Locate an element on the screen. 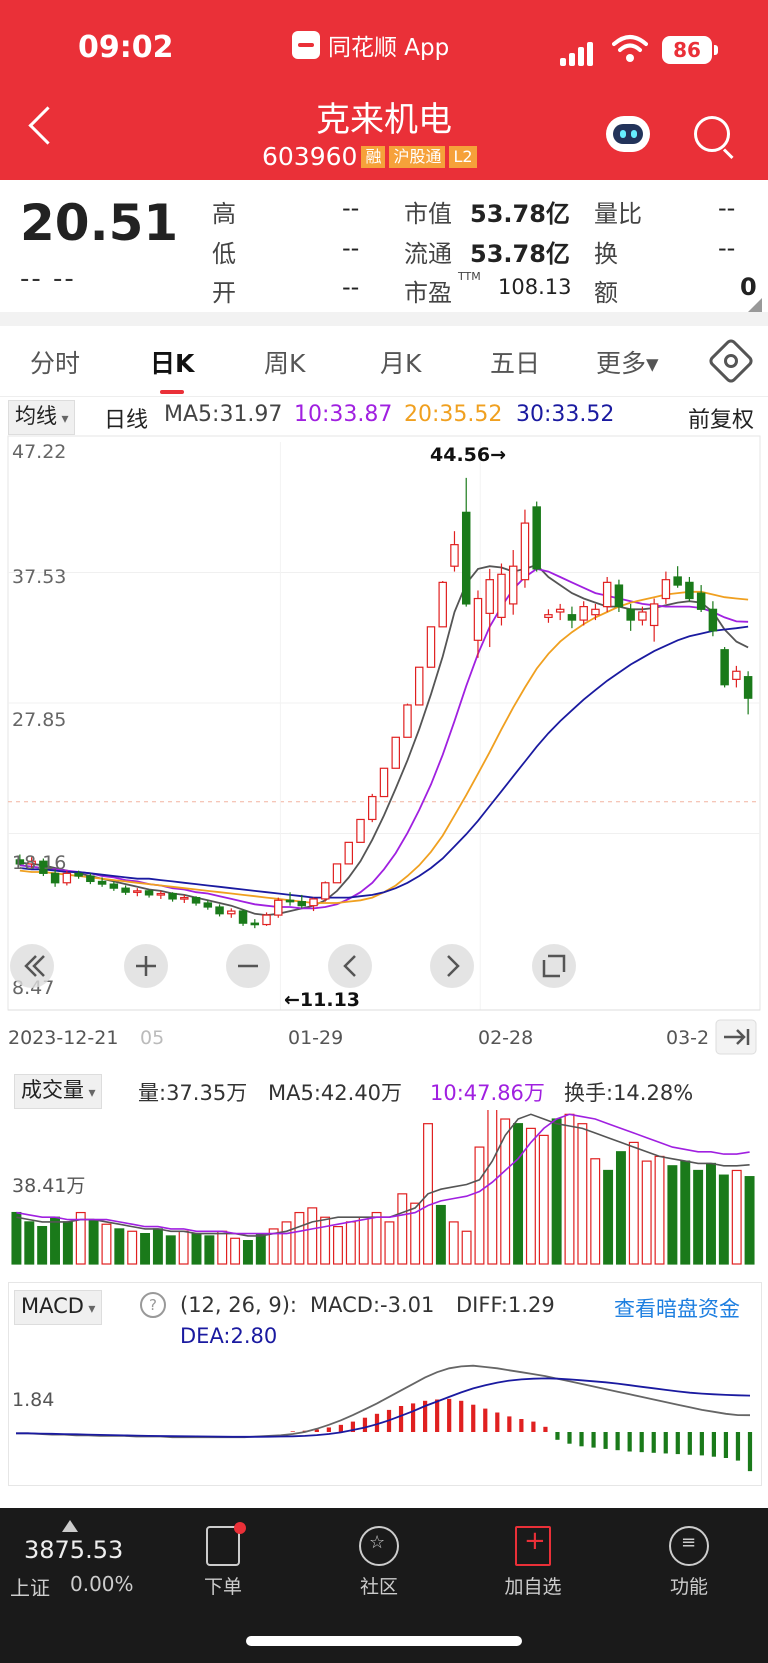 Image resolution: width=768 pixels, height=1663 pixels. order-icon is located at coordinates (226, 1544).